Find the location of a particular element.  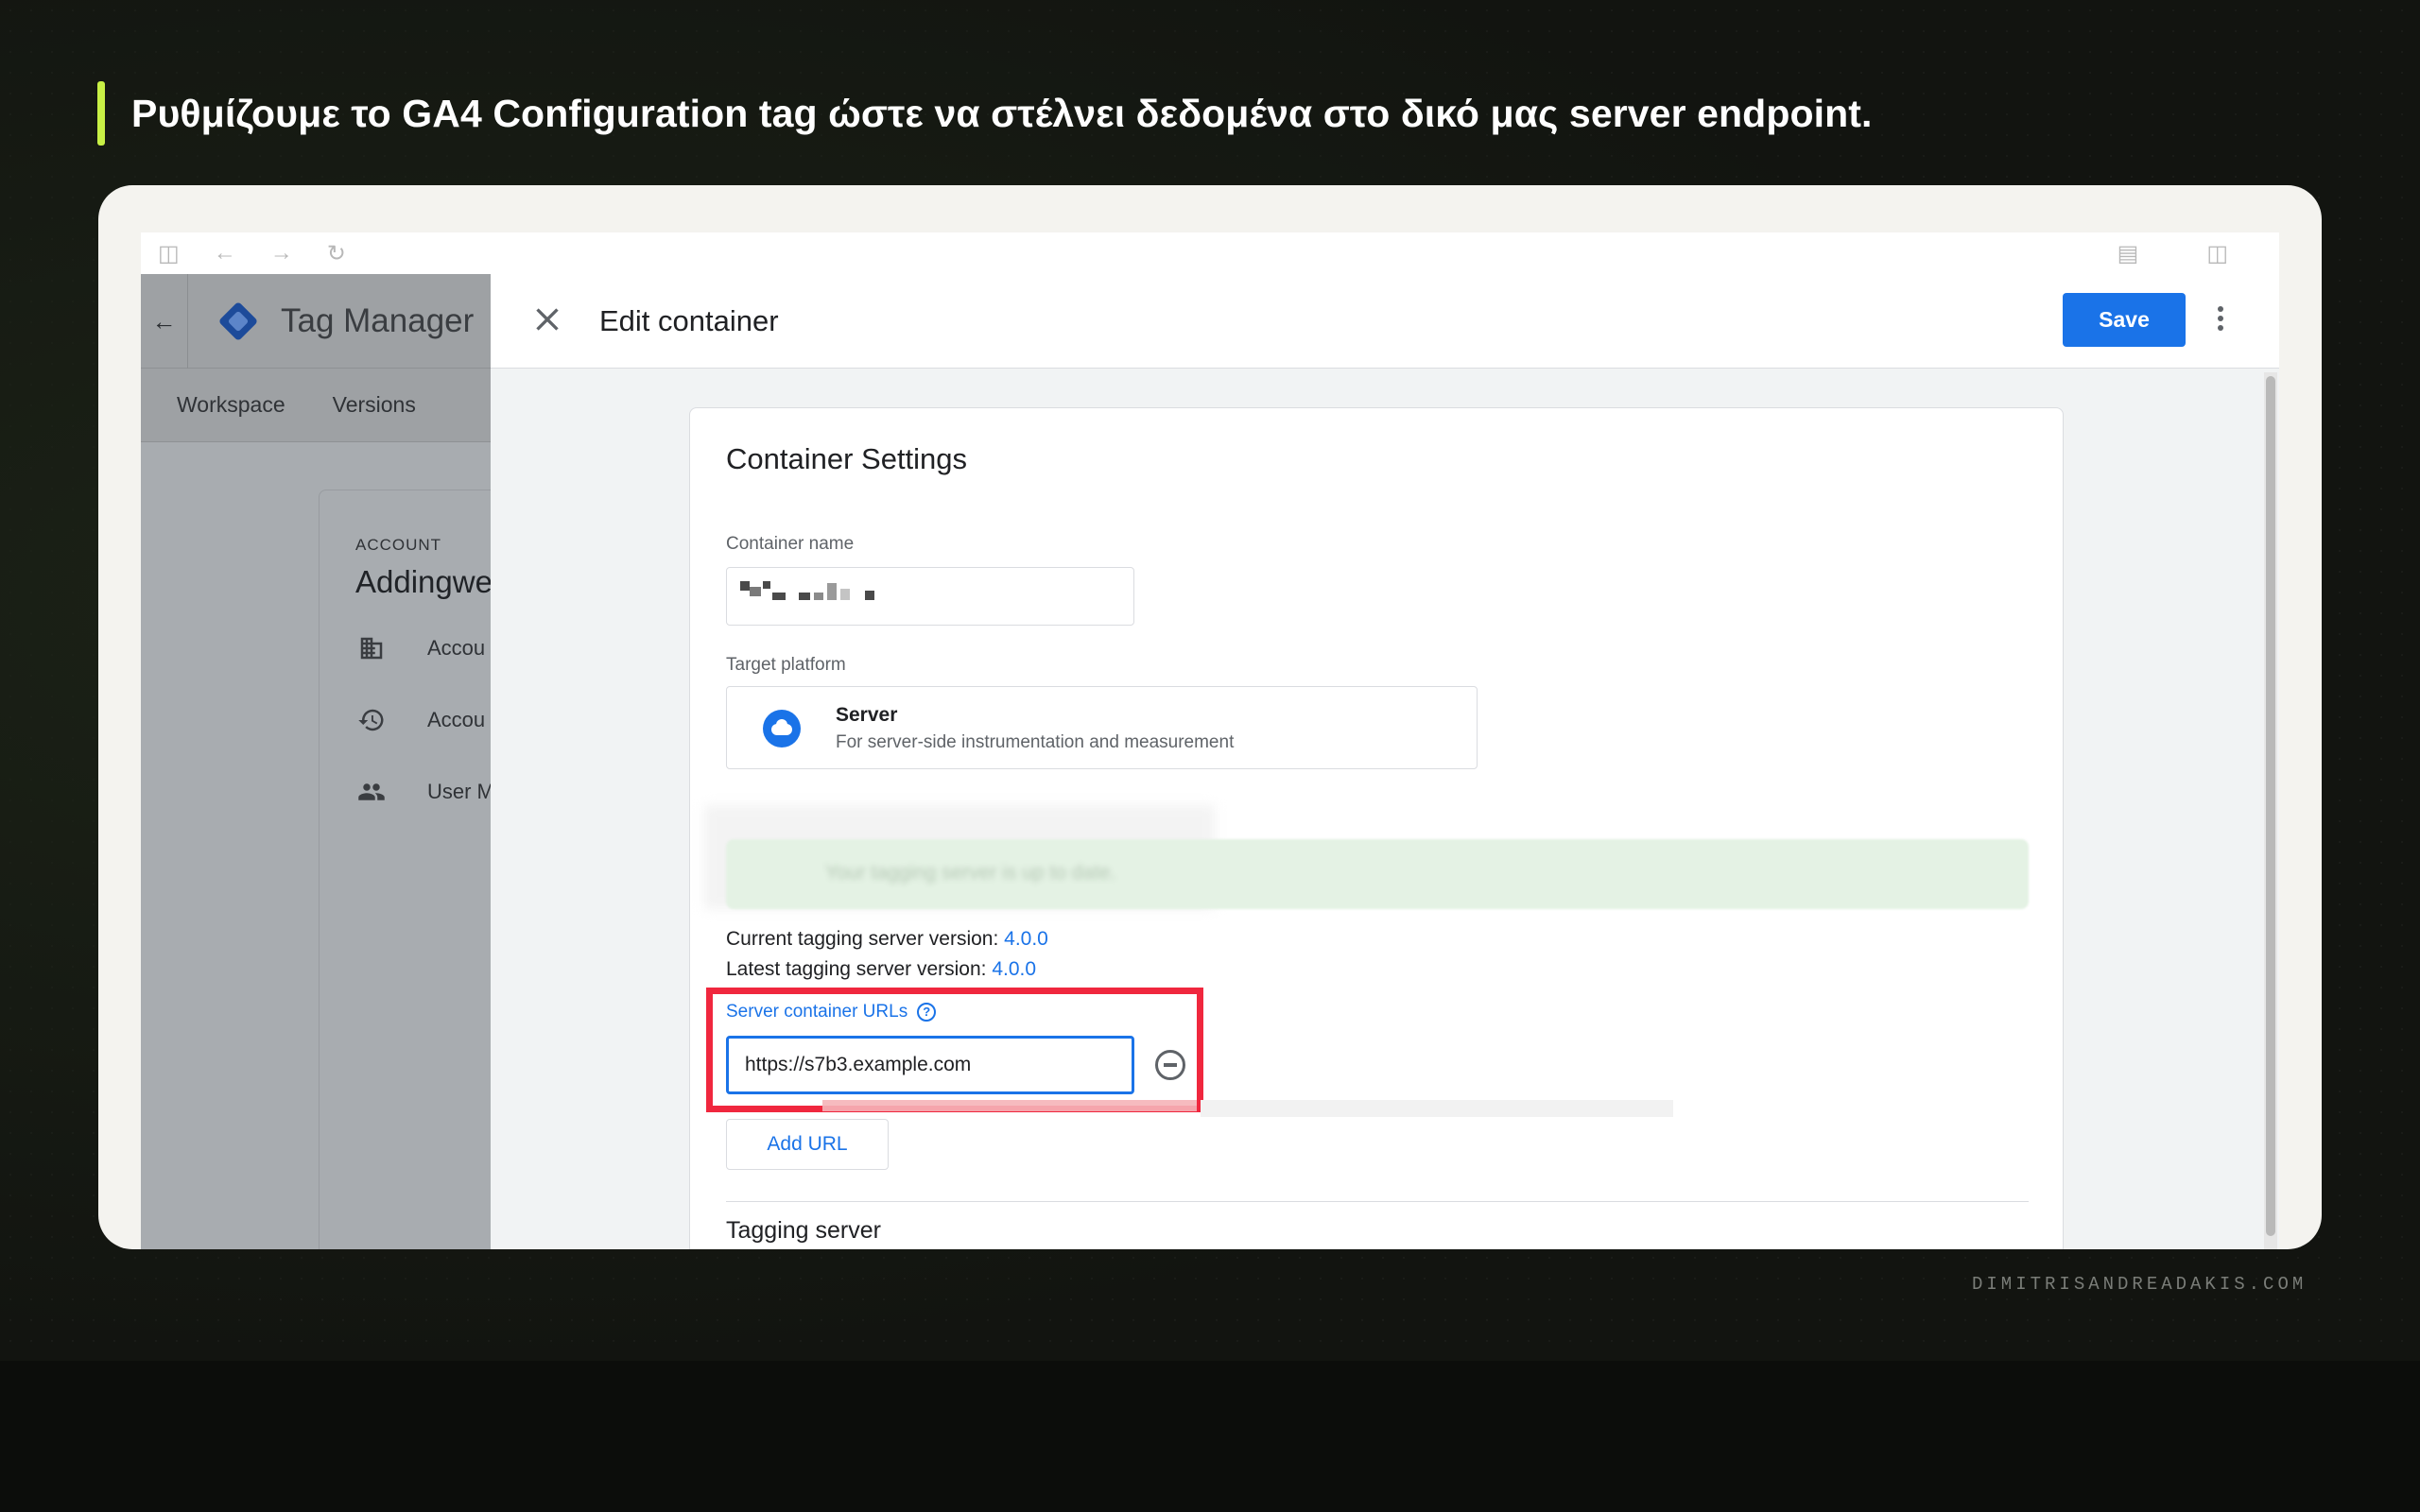

menu-item-user-management: User M is located at coordinates (423, 792).